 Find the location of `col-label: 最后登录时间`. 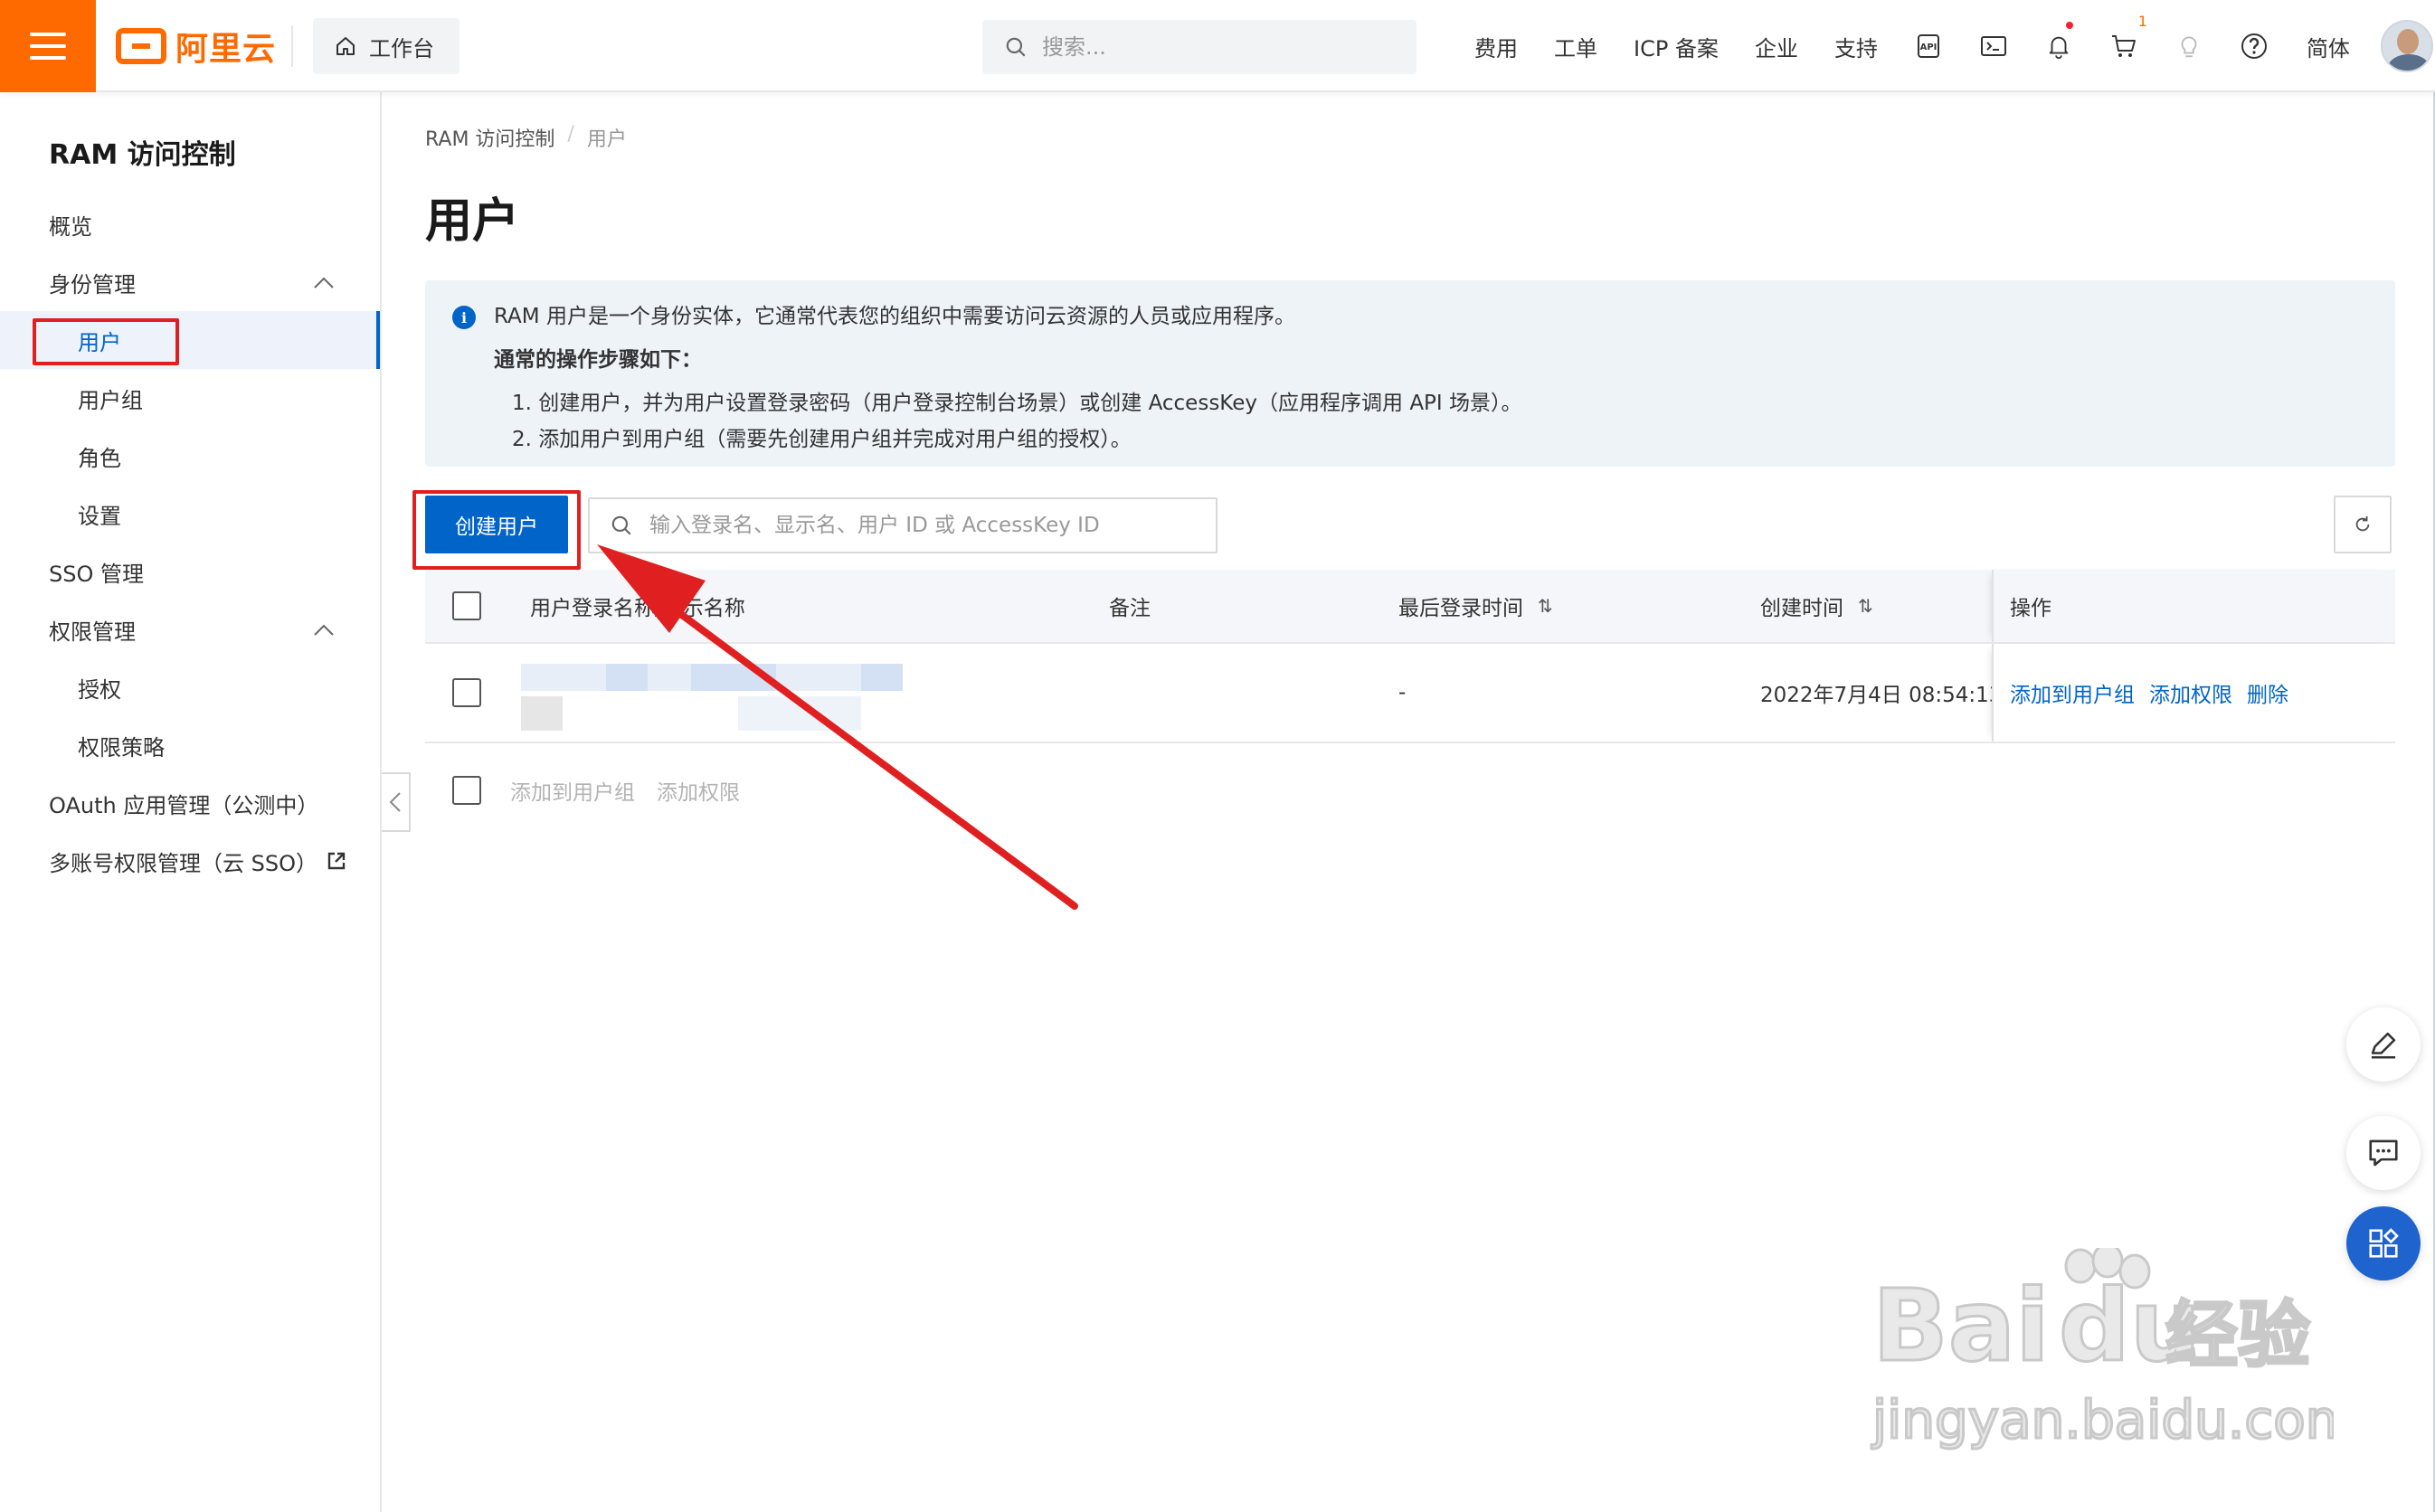

col-label: 最后登录时间 is located at coordinates (1460, 608).